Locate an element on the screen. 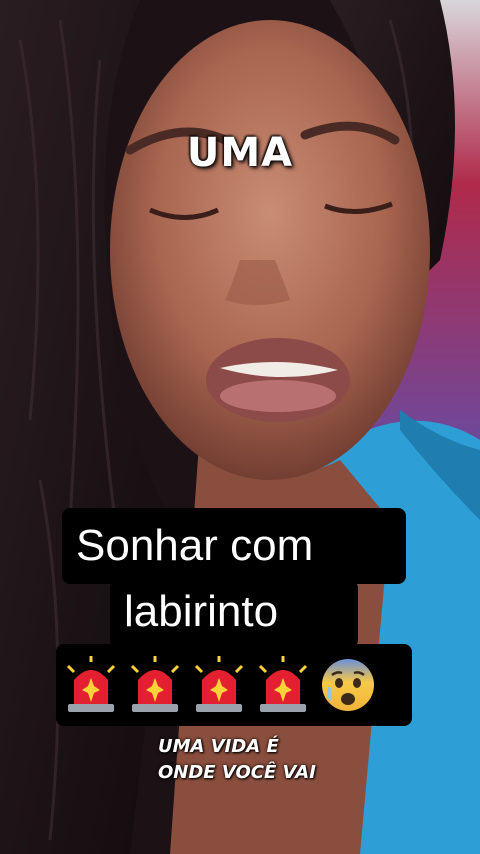 The image size is (480, 854). top-caption: UMA is located at coordinates (240, 153).